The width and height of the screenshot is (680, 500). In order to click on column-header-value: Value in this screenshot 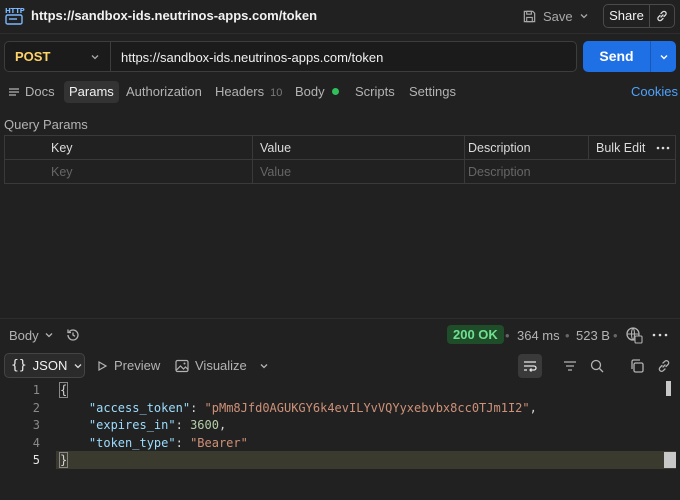, I will do `click(276, 148)`.